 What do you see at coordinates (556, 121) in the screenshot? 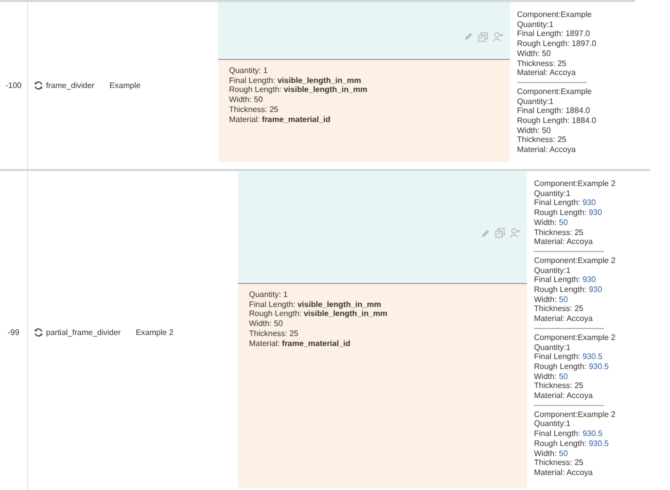
I see `component-detail: Rough Length: 1884.0` at bounding box center [556, 121].